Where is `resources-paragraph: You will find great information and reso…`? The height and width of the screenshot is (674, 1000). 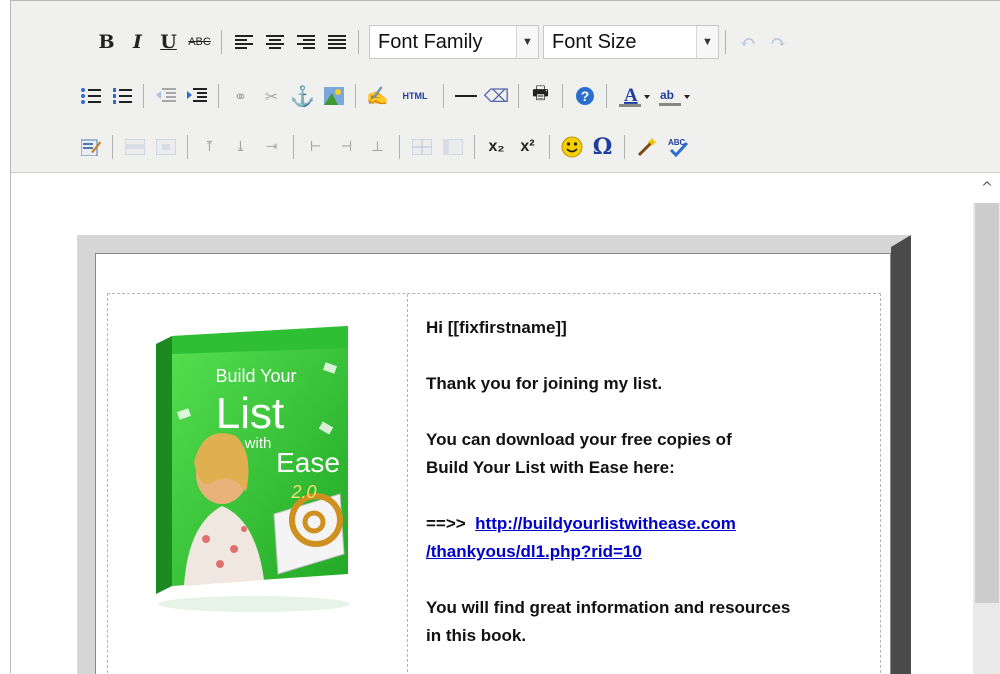
resources-paragraph: You will find great information and reso… is located at coordinates (651, 622).